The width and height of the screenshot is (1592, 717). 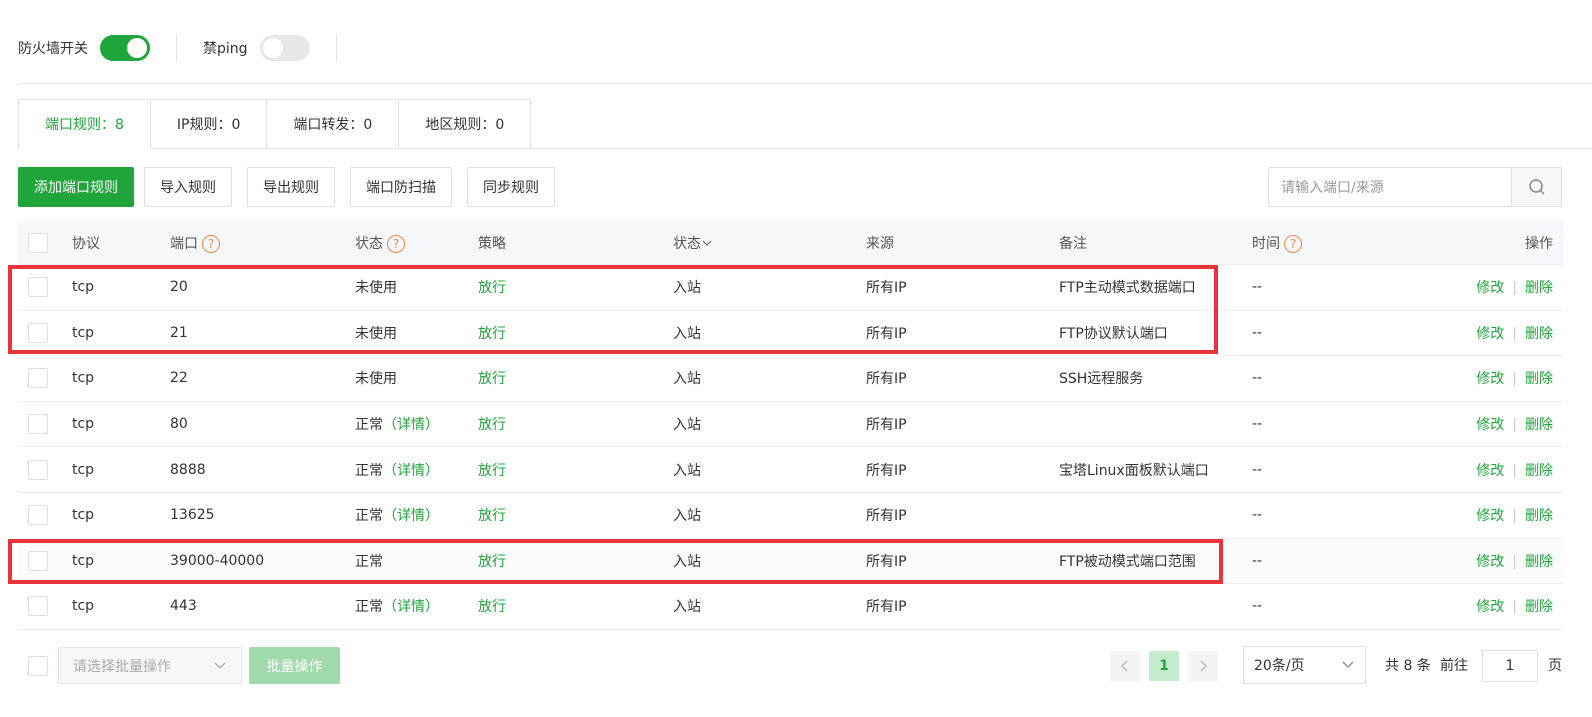 I want to click on col-direction: 状态, so click(x=693, y=243).